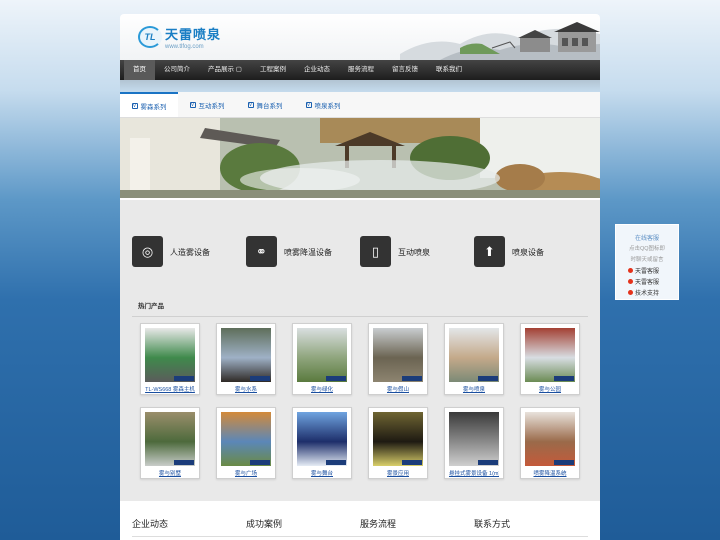 The image size is (720, 540). I want to click on header: TL 天雷喷泉 www.tlfog.com, so click(360, 37).